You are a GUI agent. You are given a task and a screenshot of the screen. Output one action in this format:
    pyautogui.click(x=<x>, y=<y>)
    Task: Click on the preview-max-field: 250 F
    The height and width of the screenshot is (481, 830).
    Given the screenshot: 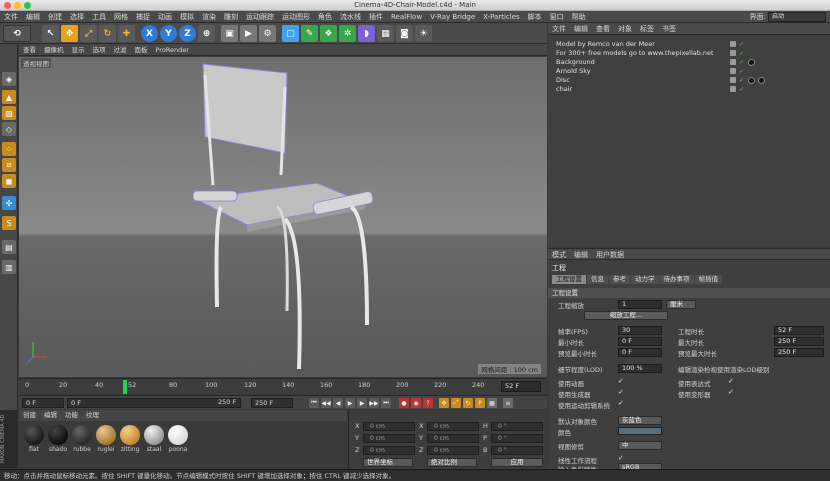 What is the action you would take?
    pyautogui.click(x=799, y=352)
    